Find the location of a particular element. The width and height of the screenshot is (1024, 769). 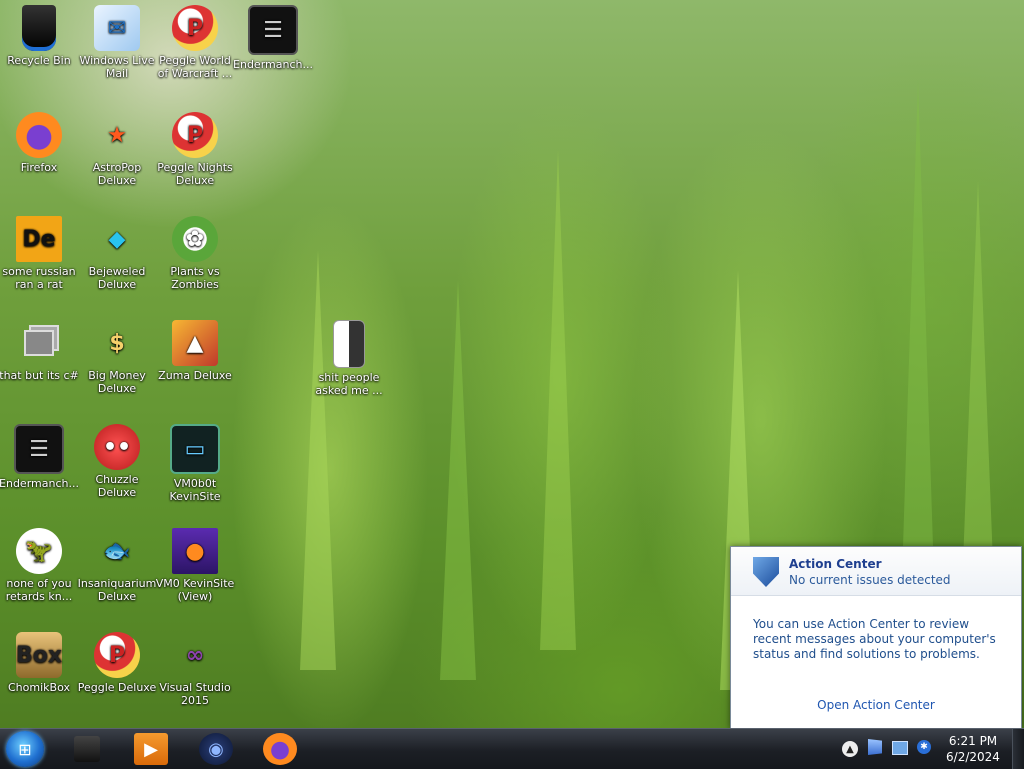

money-bag-icon: $ is located at coordinates (117, 343).